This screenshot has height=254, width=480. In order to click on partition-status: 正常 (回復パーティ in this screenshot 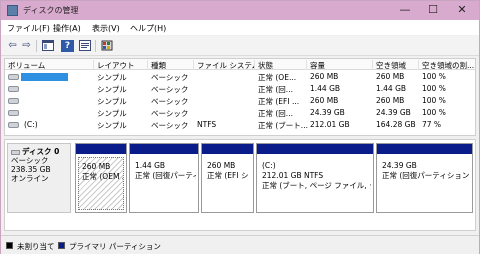, I will do `click(165, 175)`.